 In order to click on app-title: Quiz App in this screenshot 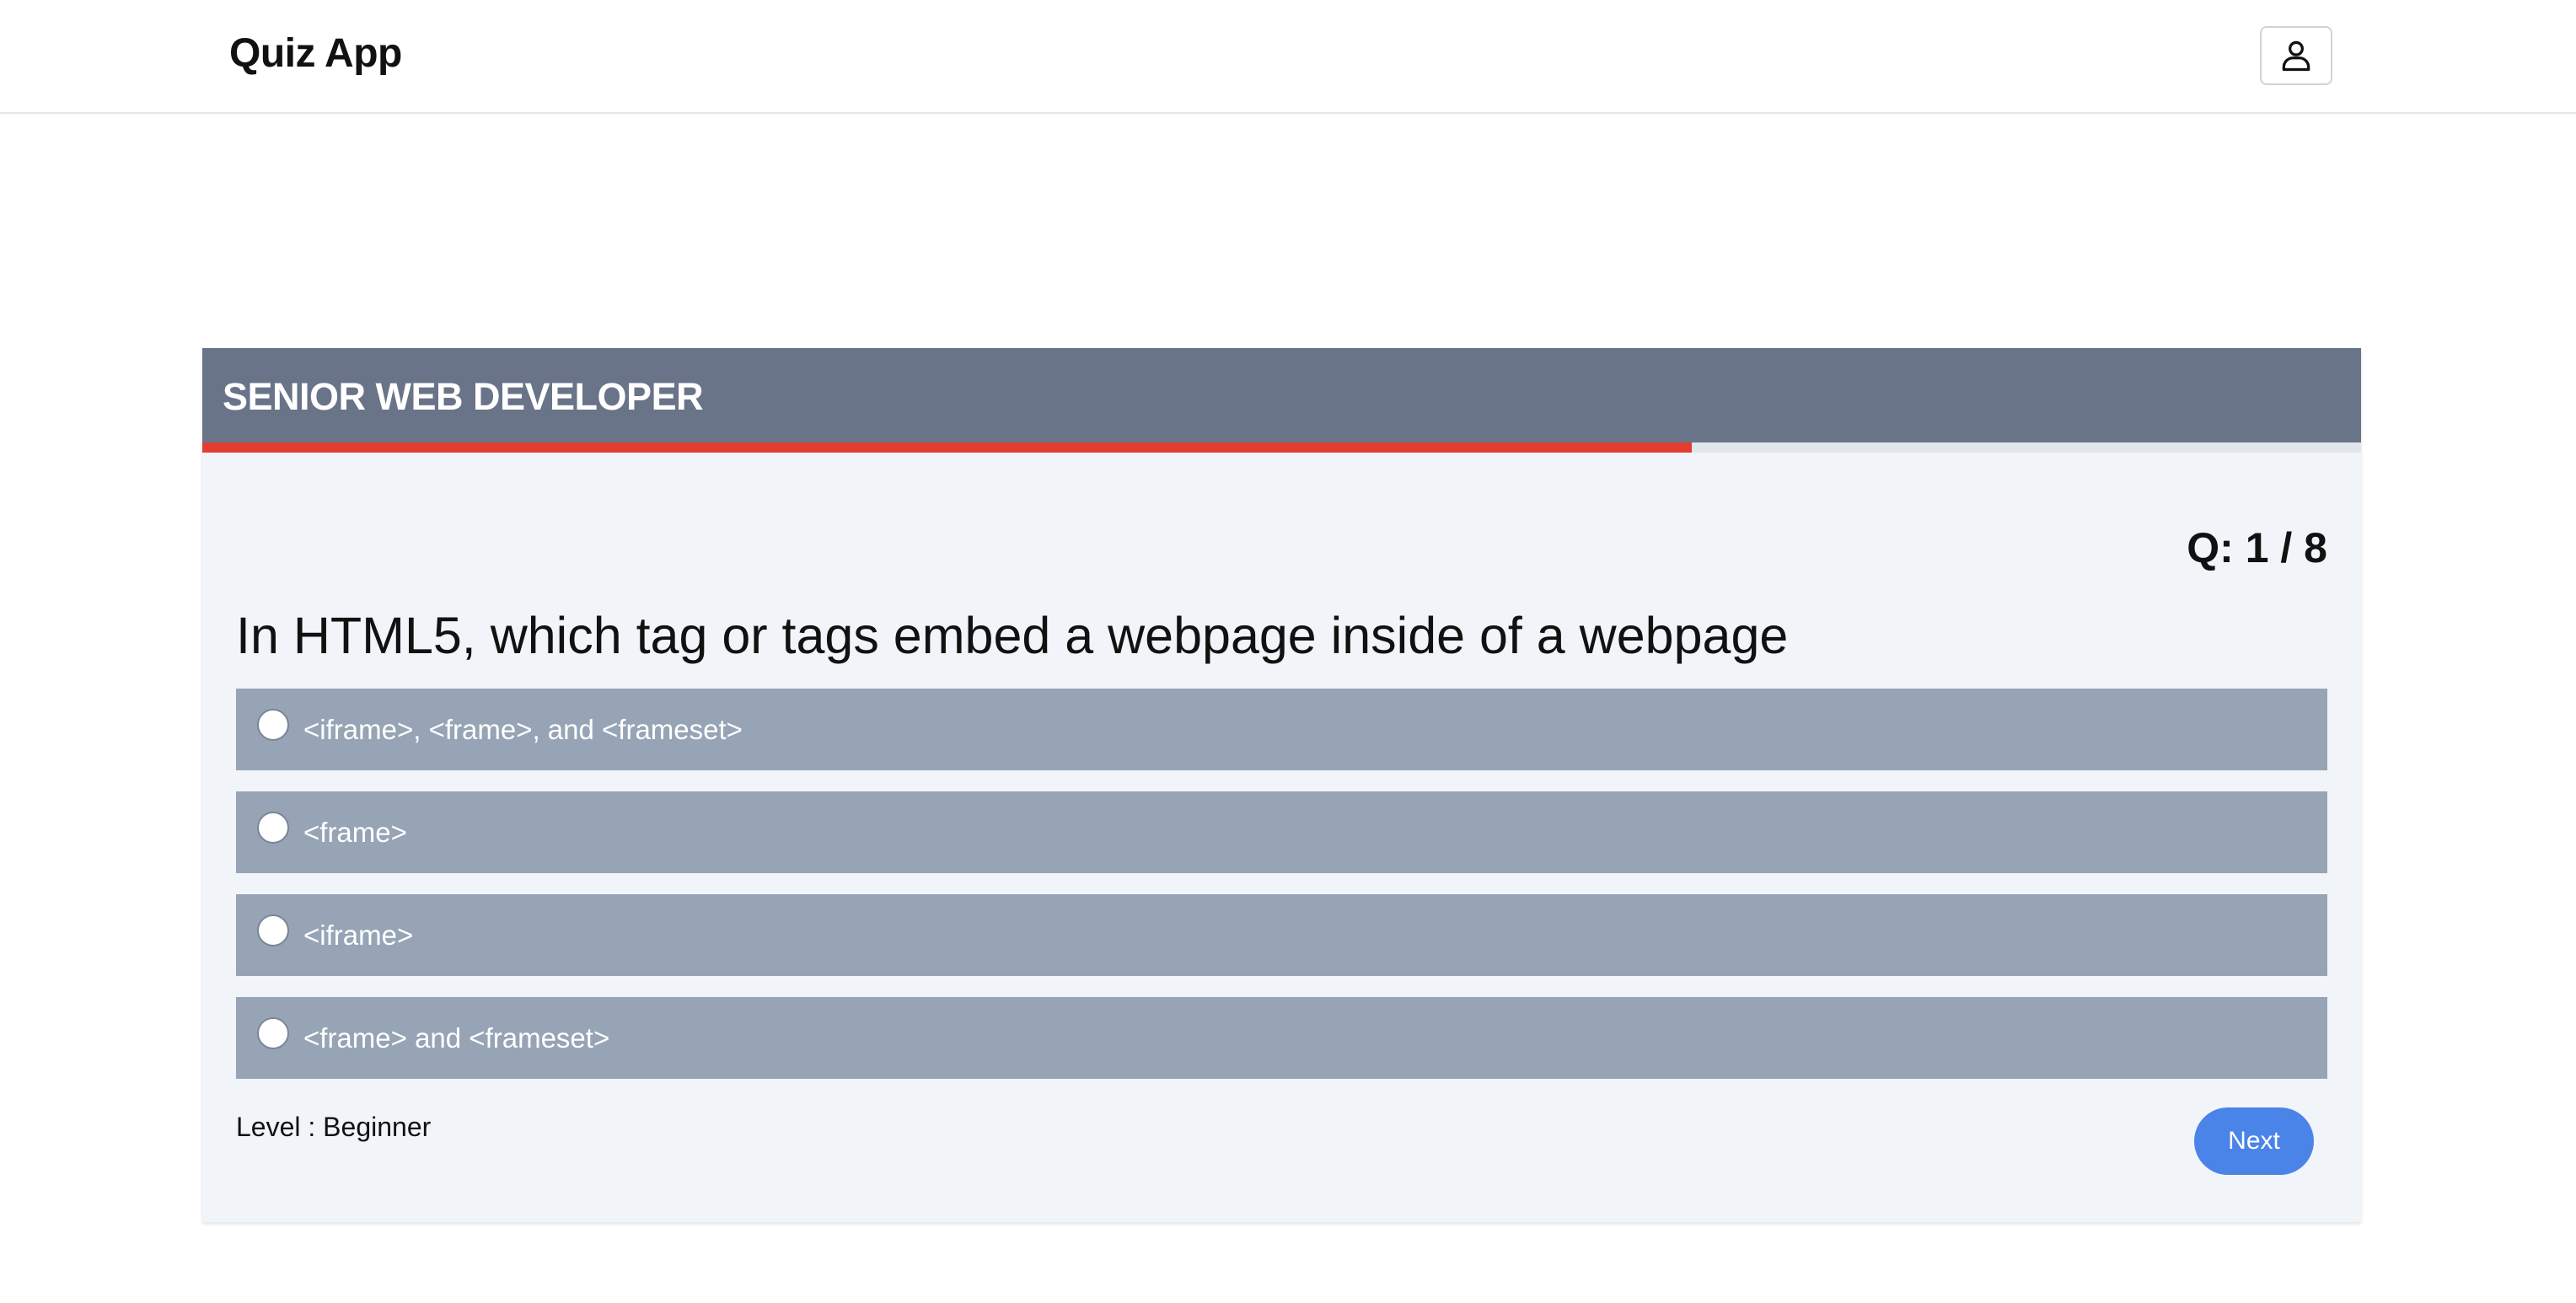, I will do `click(315, 54)`.